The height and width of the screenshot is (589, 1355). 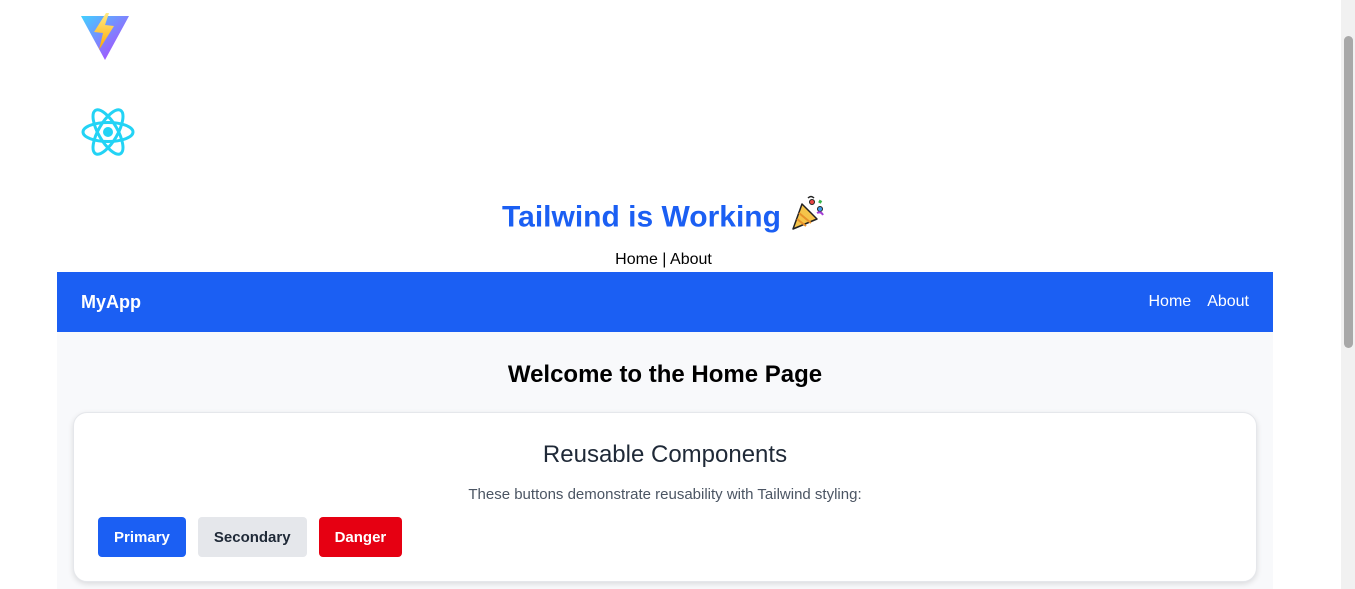 I want to click on primary-button: Primary, so click(x=142, y=537).